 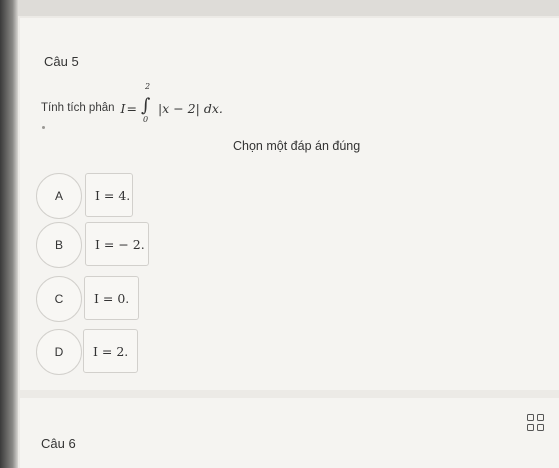 I want to click on top-bar, so click(x=279, y=8).